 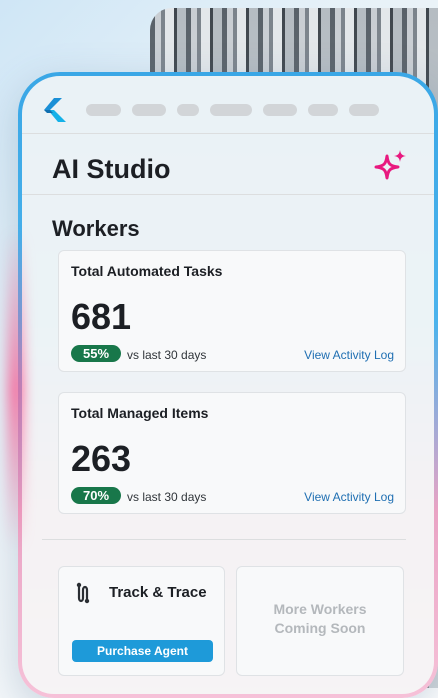 What do you see at coordinates (96, 228) in the screenshot?
I see `section-title-workers: Workers` at bounding box center [96, 228].